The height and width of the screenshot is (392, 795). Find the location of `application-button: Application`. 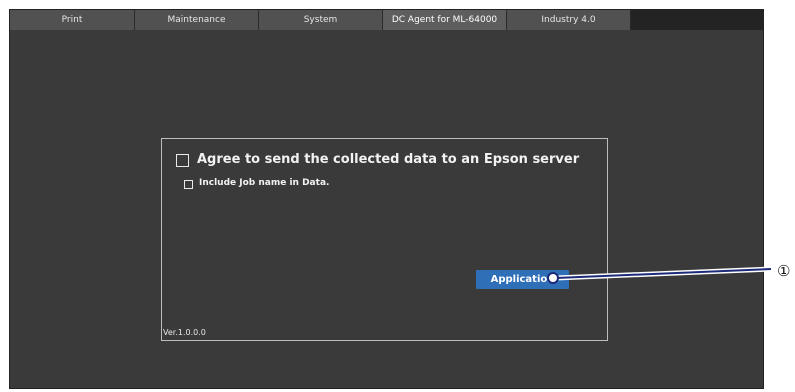

application-button: Application is located at coordinates (522, 279).